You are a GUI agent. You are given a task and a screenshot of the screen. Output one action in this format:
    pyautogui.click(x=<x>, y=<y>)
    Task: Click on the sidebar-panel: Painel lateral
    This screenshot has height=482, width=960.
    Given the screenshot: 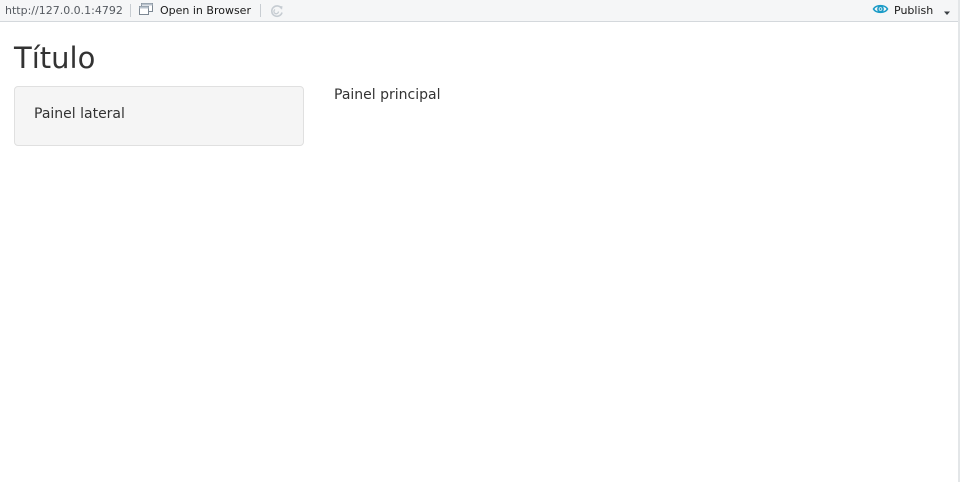 What is the action you would take?
    pyautogui.click(x=159, y=116)
    